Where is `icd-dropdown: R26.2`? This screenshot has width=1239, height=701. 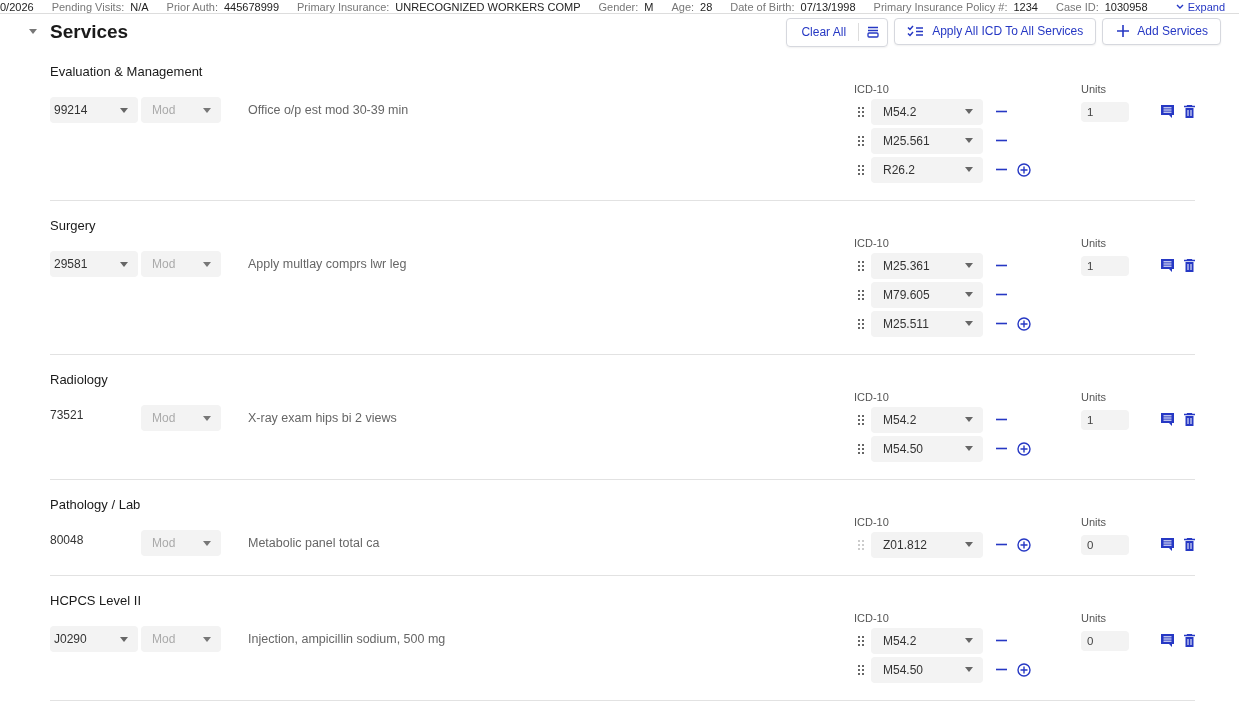
icd-dropdown: R26.2 is located at coordinates (927, 169).